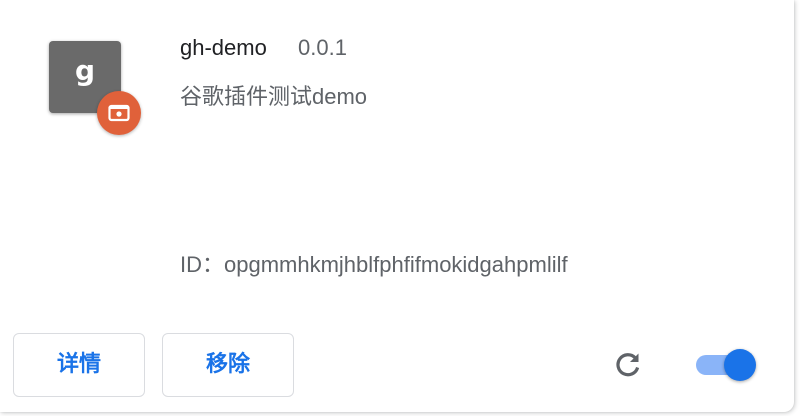 The width and height of the screenshot is (806, 416). I want to click on enable-toggle, so click(727, 365).